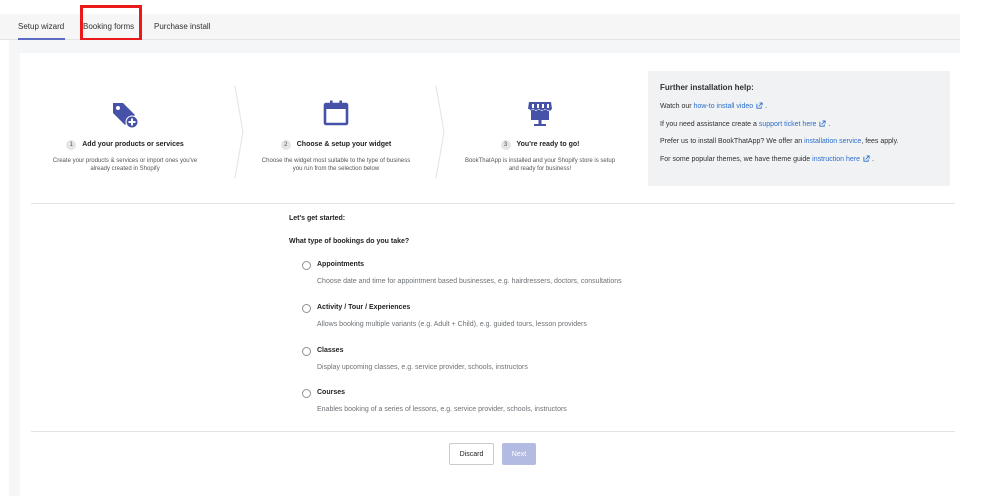  What do you see at coordinates (548, 144) in the screenshot?
I see `step-title-text: You're ready to go!` at bounding box center [548, 144].